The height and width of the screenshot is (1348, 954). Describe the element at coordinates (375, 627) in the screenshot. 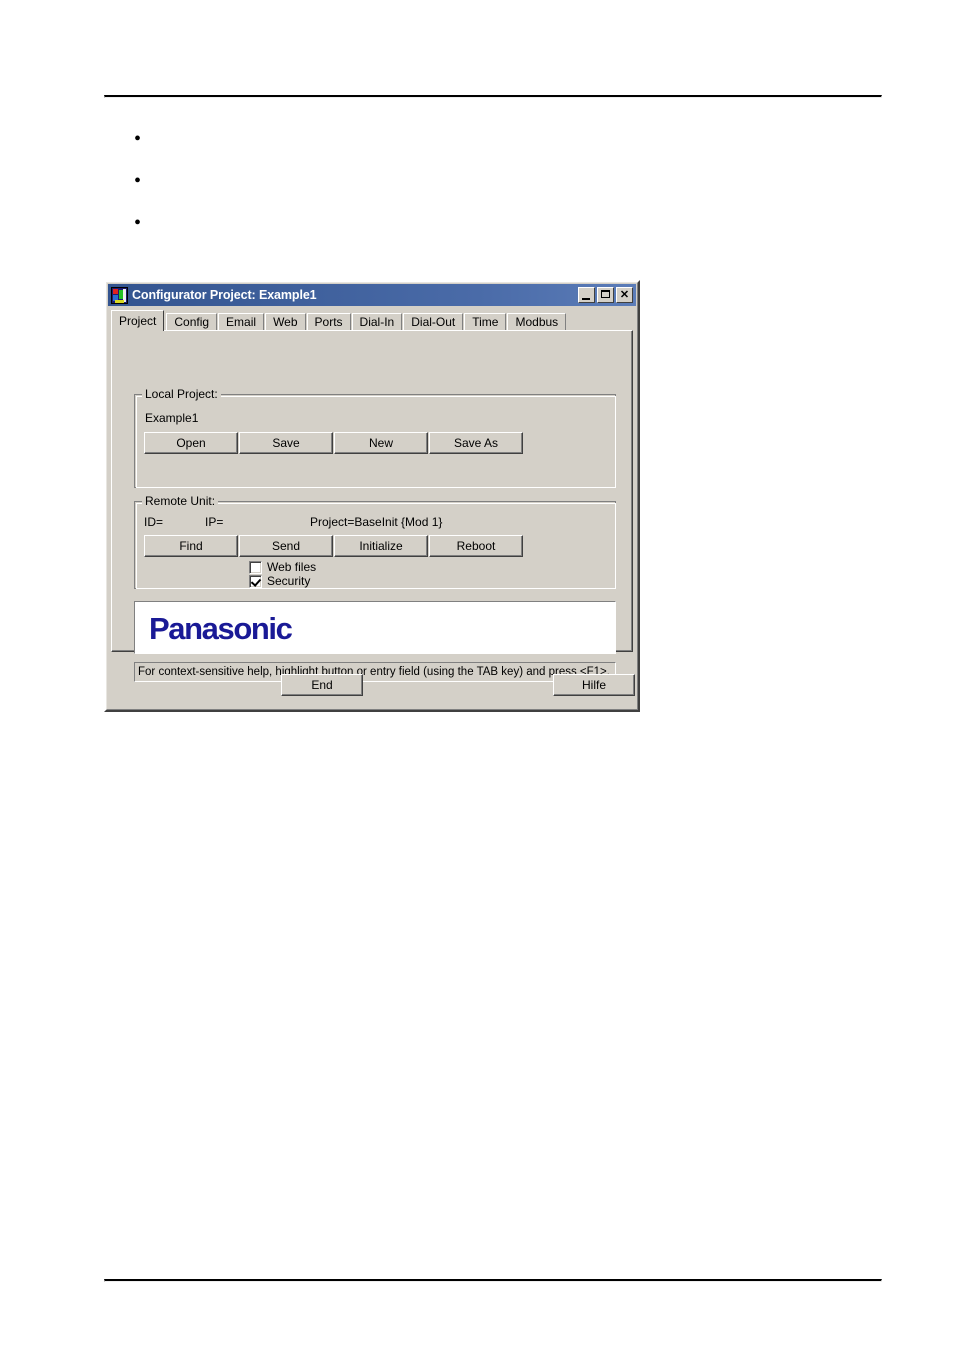

I see `logo-panel: Panasonic` at that location.